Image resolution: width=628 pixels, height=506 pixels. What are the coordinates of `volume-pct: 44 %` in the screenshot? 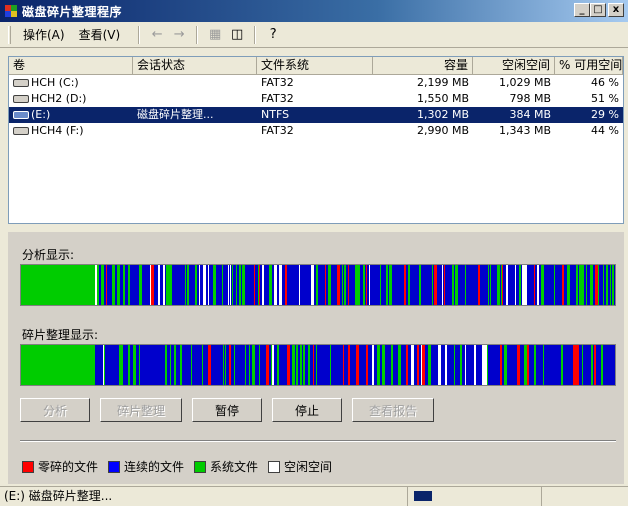 It's located at (605, 130).